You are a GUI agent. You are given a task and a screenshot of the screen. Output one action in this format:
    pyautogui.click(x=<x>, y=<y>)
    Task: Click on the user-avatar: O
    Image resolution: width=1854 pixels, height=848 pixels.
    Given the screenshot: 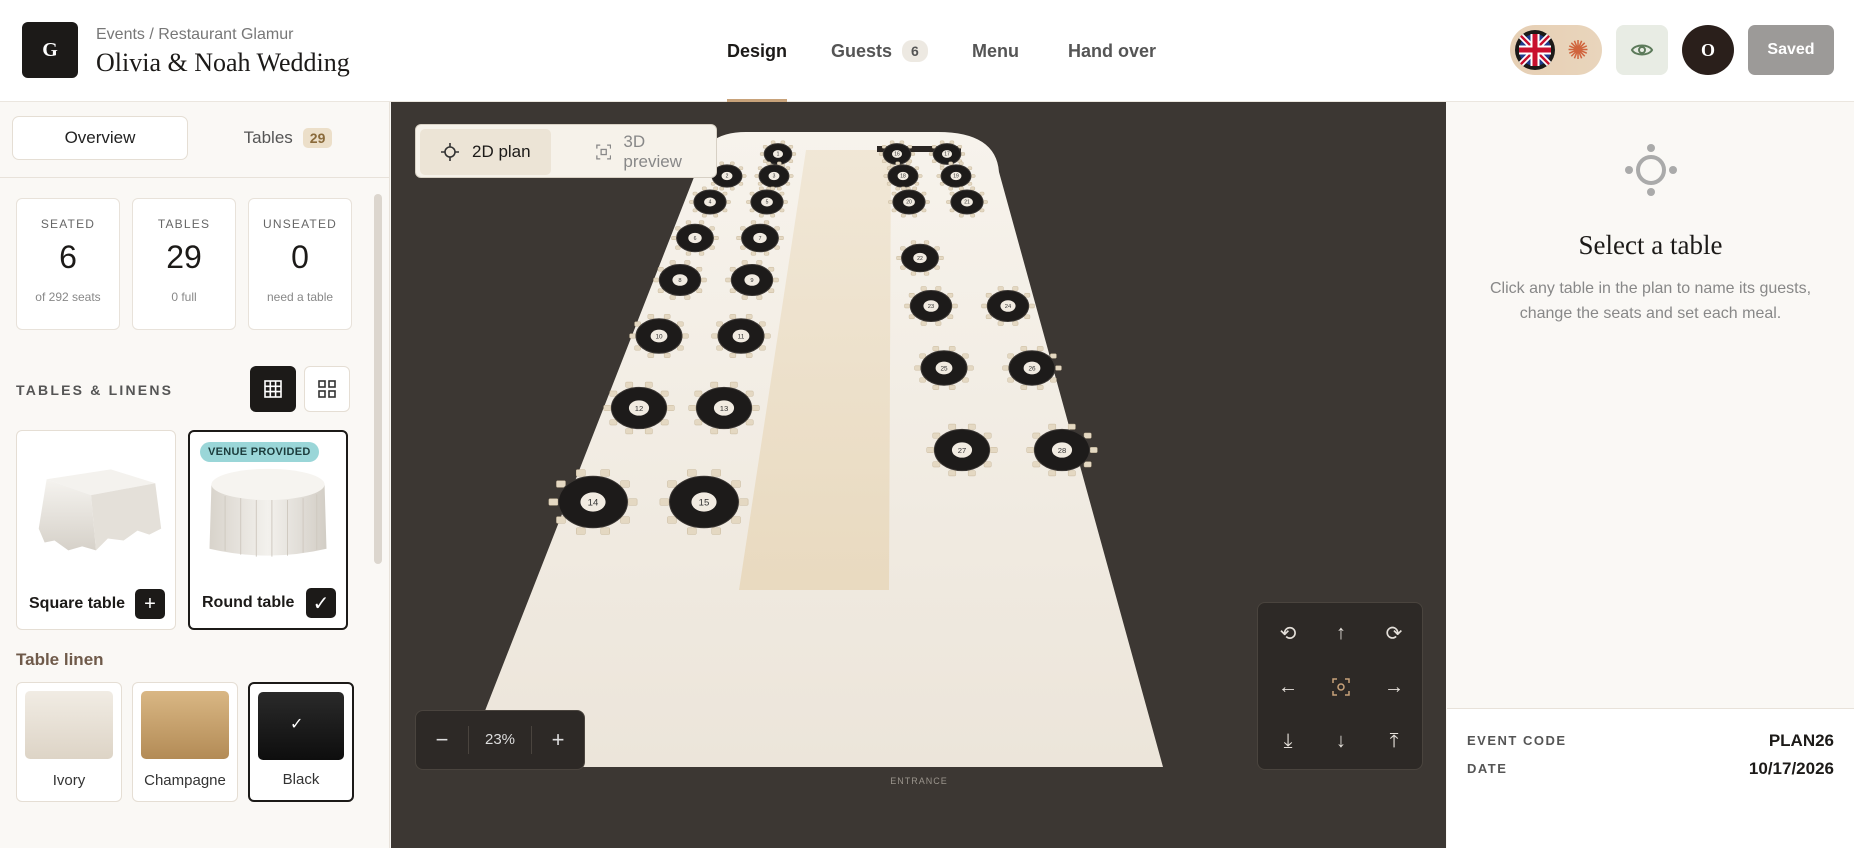 What is the action you would take?
    pyautogui.click(x=1708, y=50)
    